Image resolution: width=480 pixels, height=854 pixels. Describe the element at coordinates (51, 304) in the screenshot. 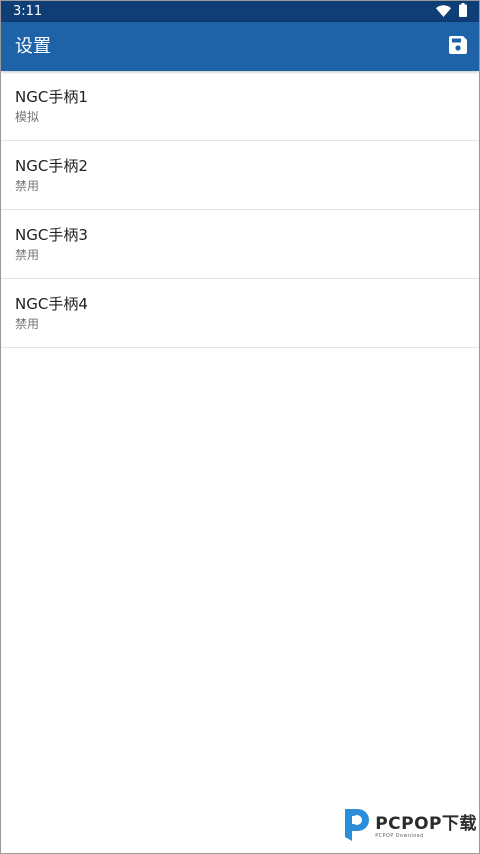

I see `list-item-title: NGC手柄4` at that location.